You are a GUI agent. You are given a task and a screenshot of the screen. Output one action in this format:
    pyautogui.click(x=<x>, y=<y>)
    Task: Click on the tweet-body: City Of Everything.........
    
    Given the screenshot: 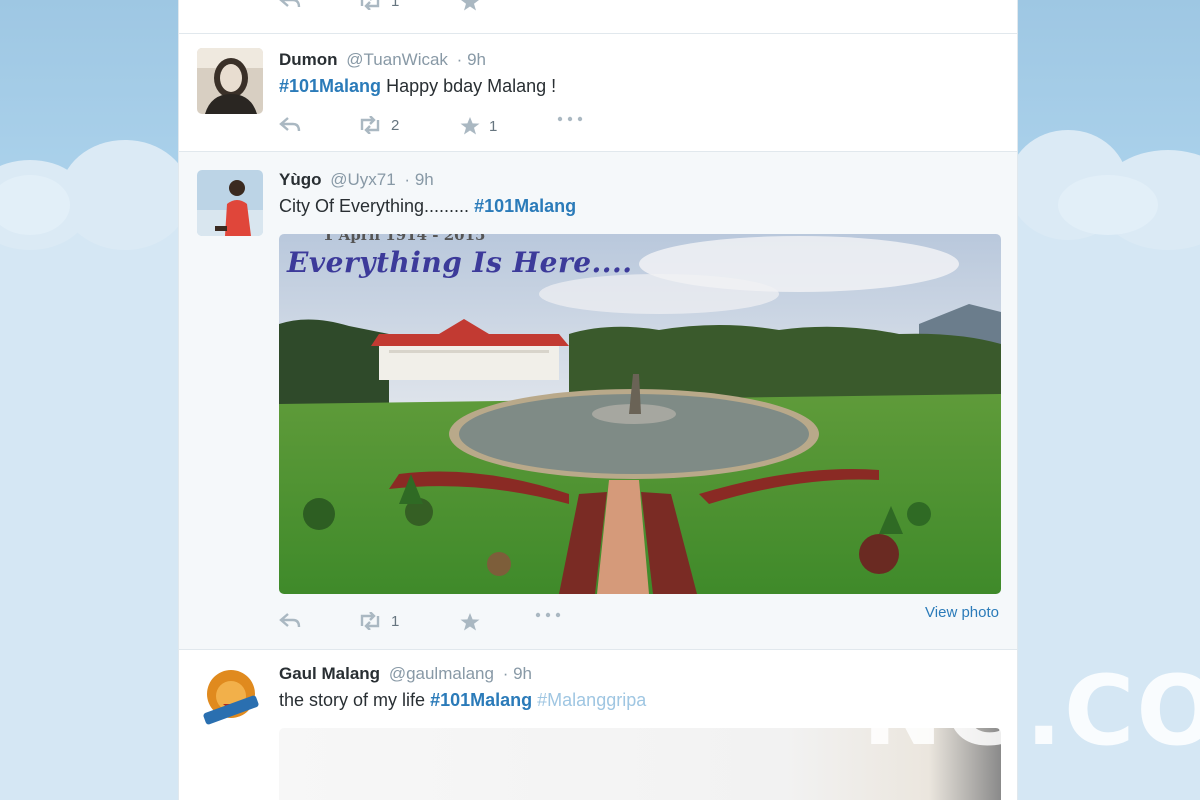 What is the action you would take?
    pyautogui.click(x=374, y=206)
    